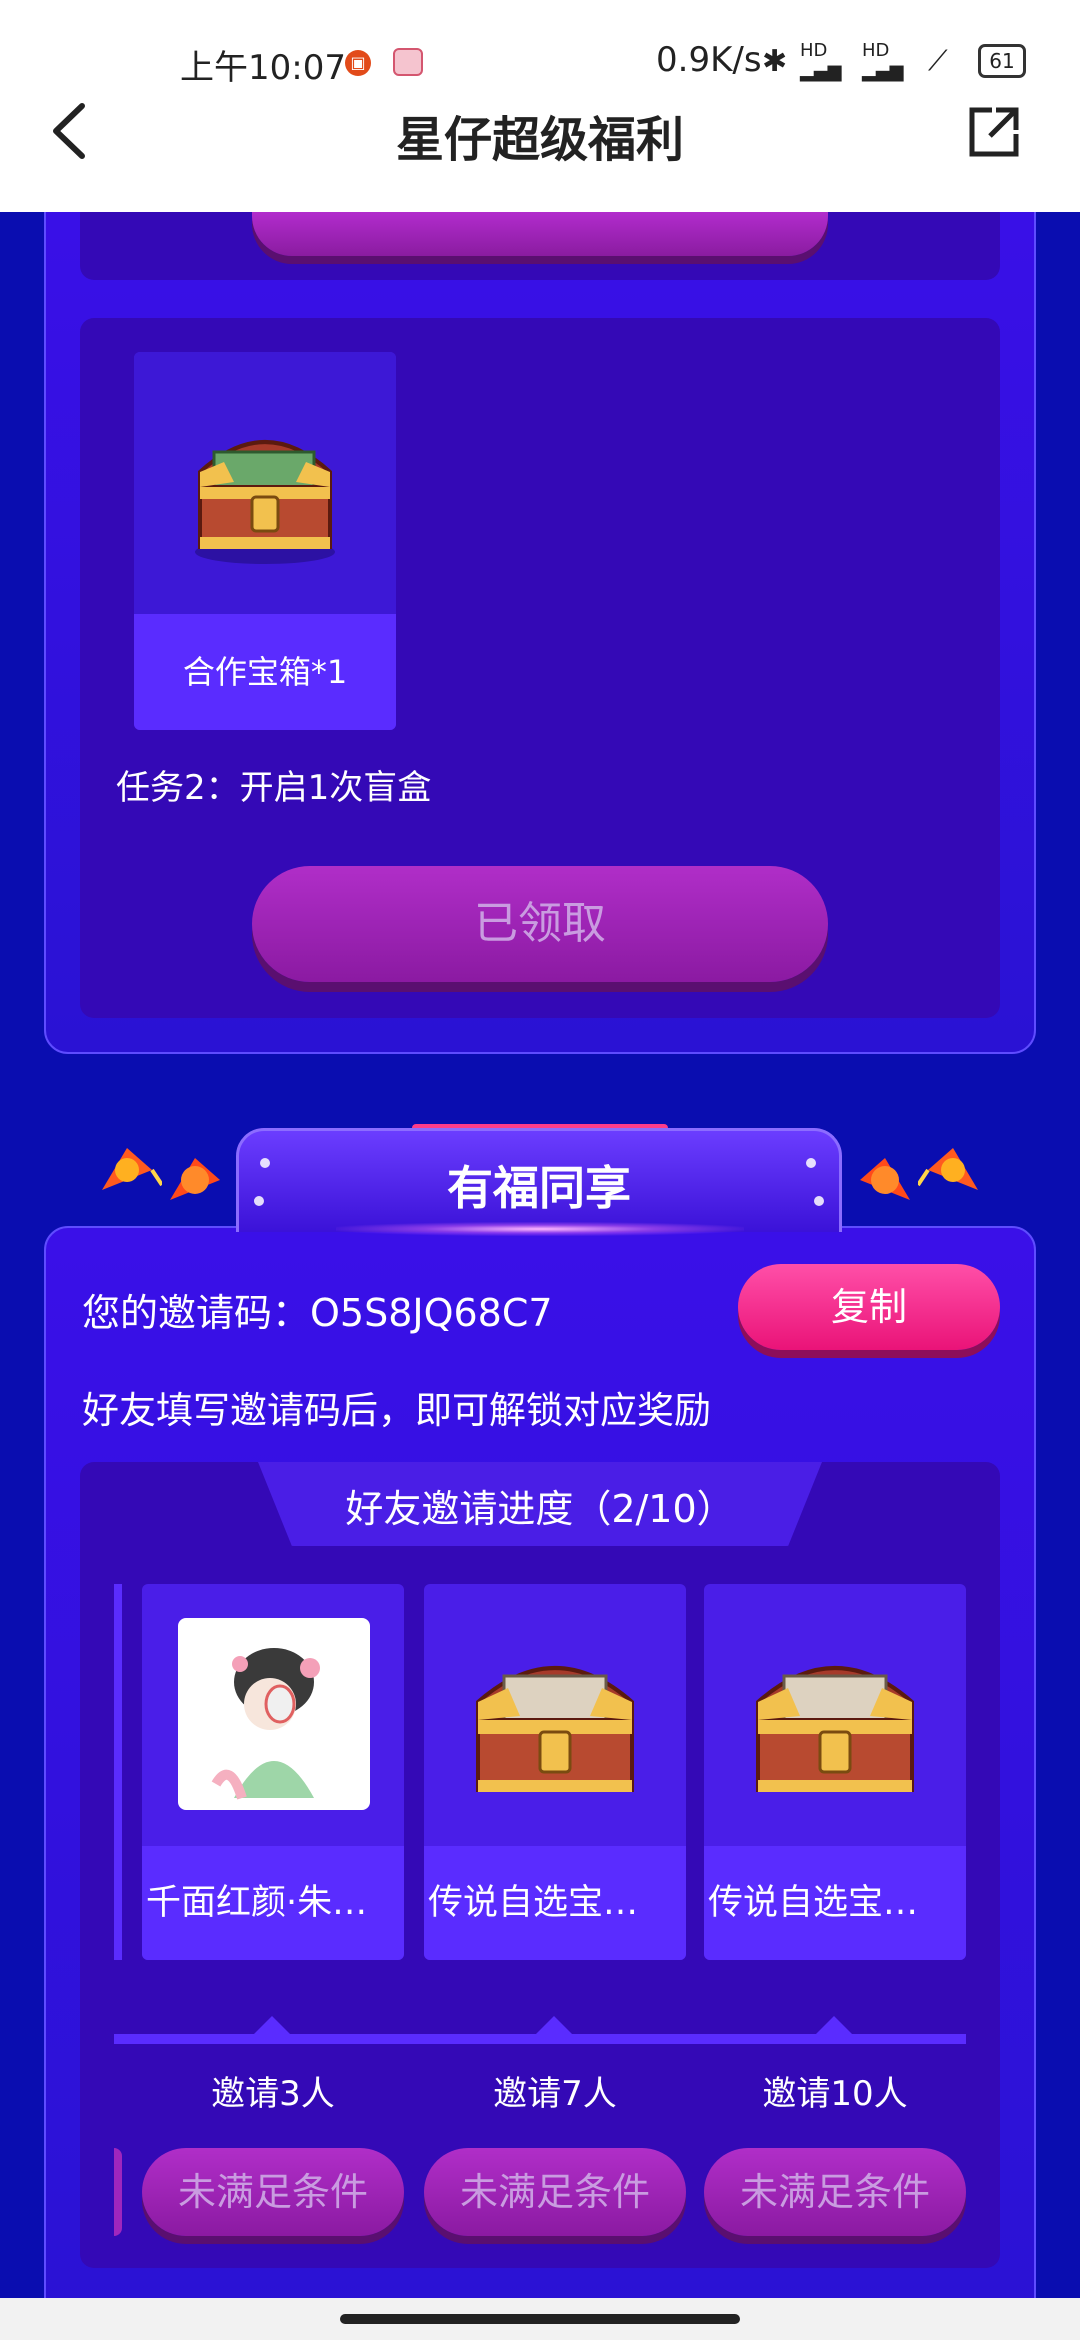 This screenshot has width=1080, height=2340. I want to click on progress-title: 好友邀请进度（2/10）, so click(540, 1509).